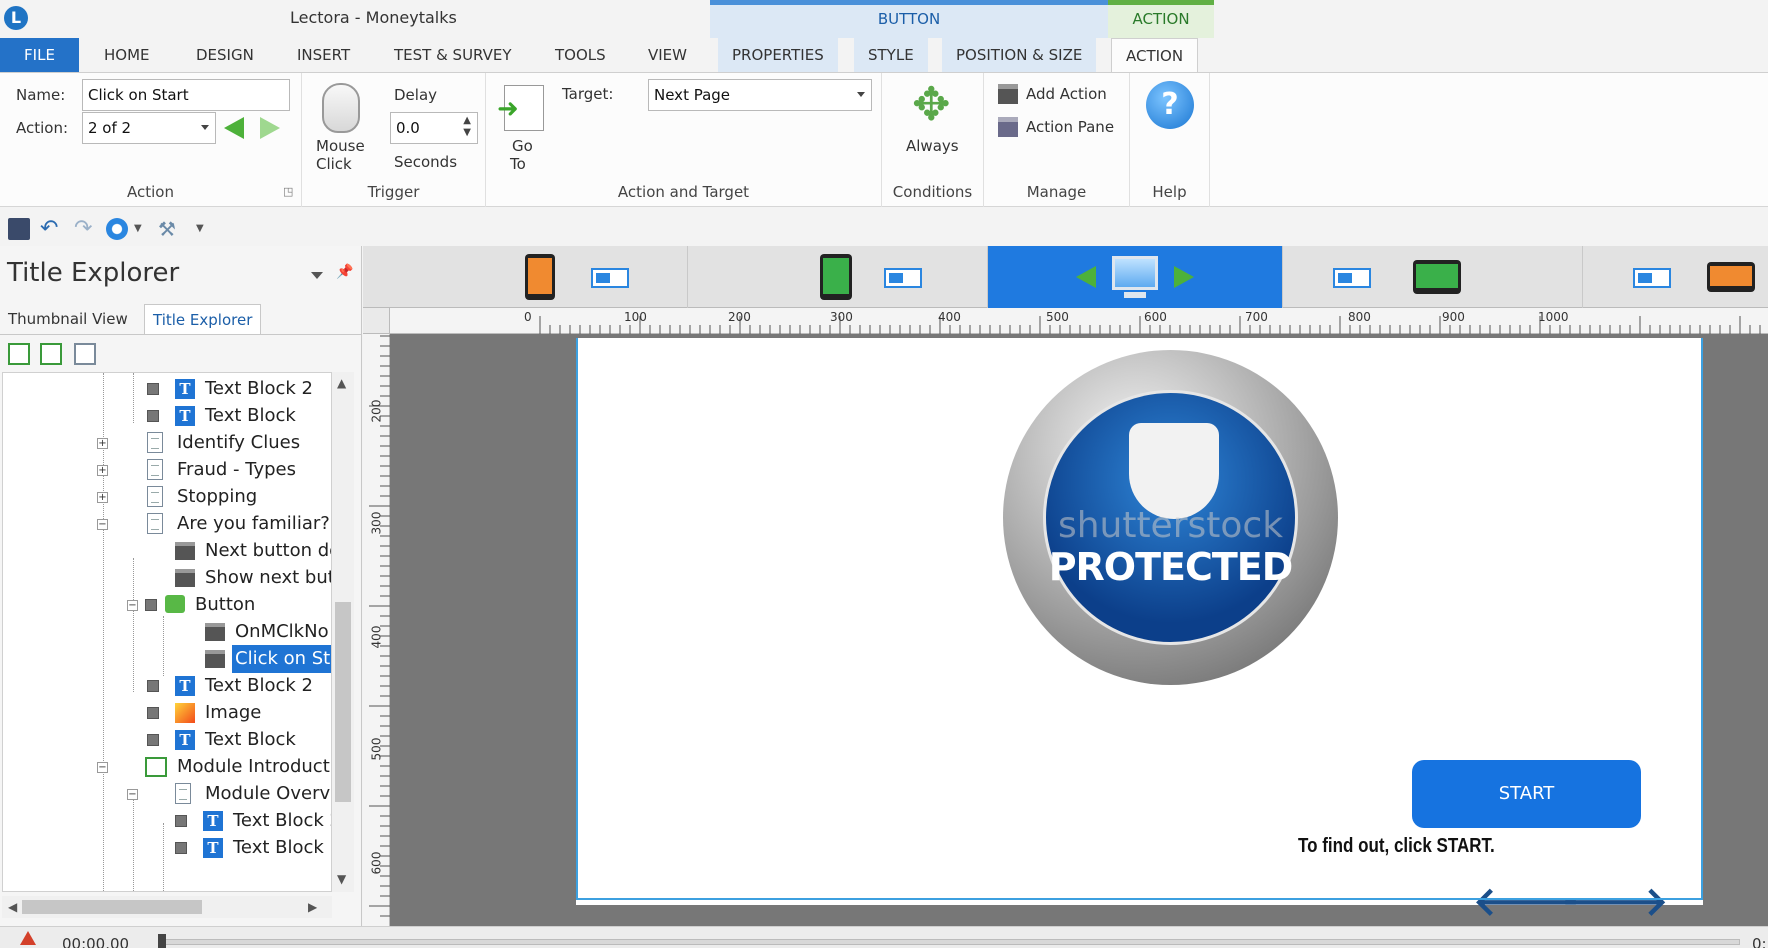  What do you see at coordinates (155, 469) in the screenshot?
I see `page-icon` at bounding box center [155, 469].